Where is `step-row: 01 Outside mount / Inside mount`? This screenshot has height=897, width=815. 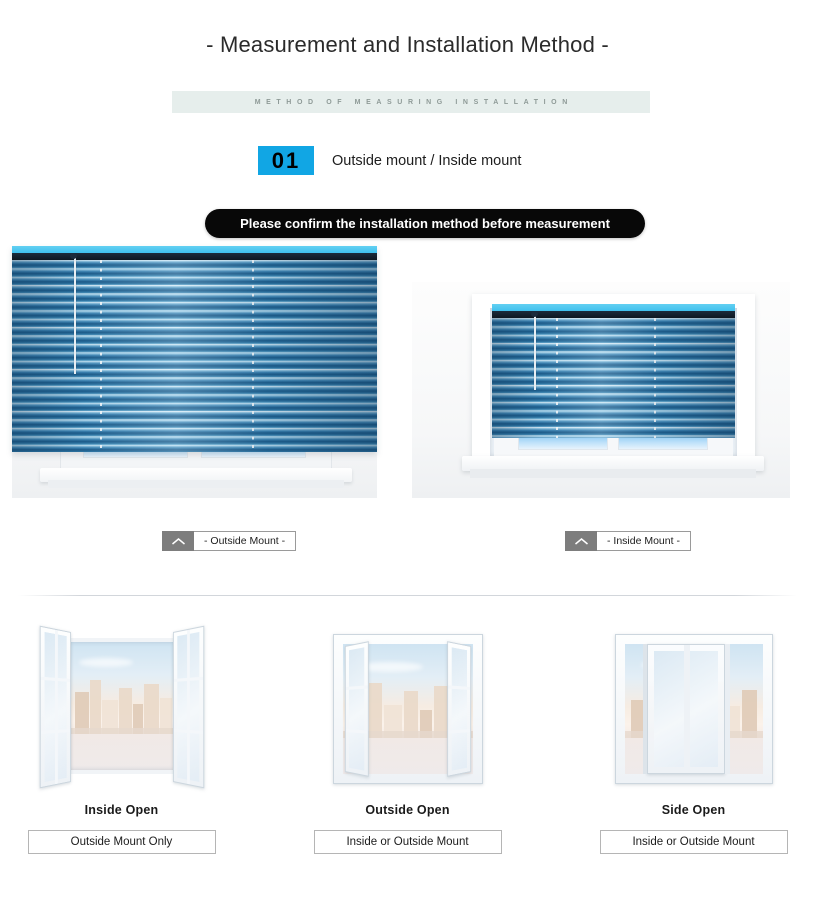 step-row: 01 Outside mount / Inside mount is located at coordinates (389, 160).